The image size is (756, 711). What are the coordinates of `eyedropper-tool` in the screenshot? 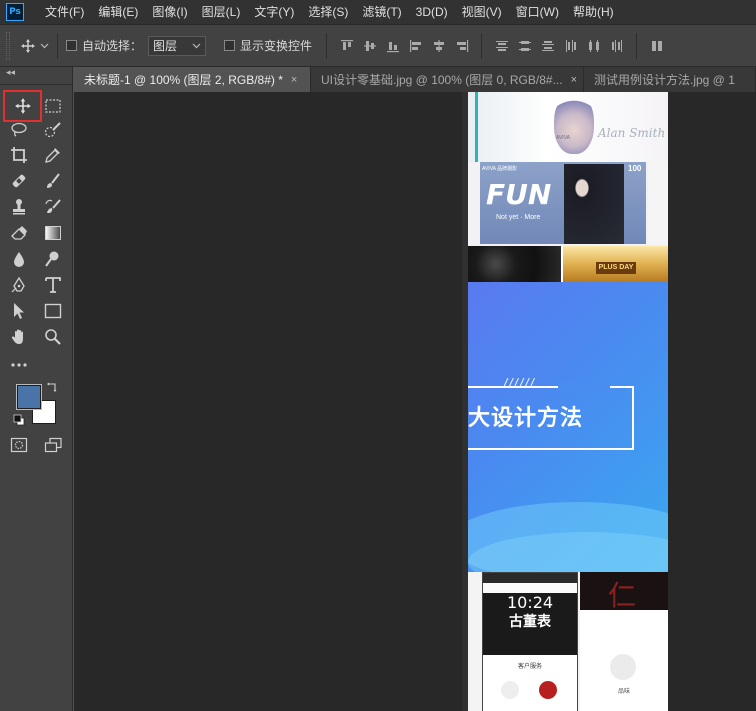 It's located at (53, 155).